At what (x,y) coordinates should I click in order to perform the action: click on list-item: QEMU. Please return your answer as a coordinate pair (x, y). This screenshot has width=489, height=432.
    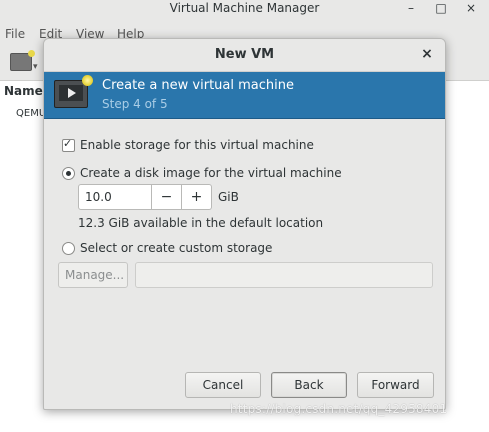
    Looking at the image, I should click on (31, 113).